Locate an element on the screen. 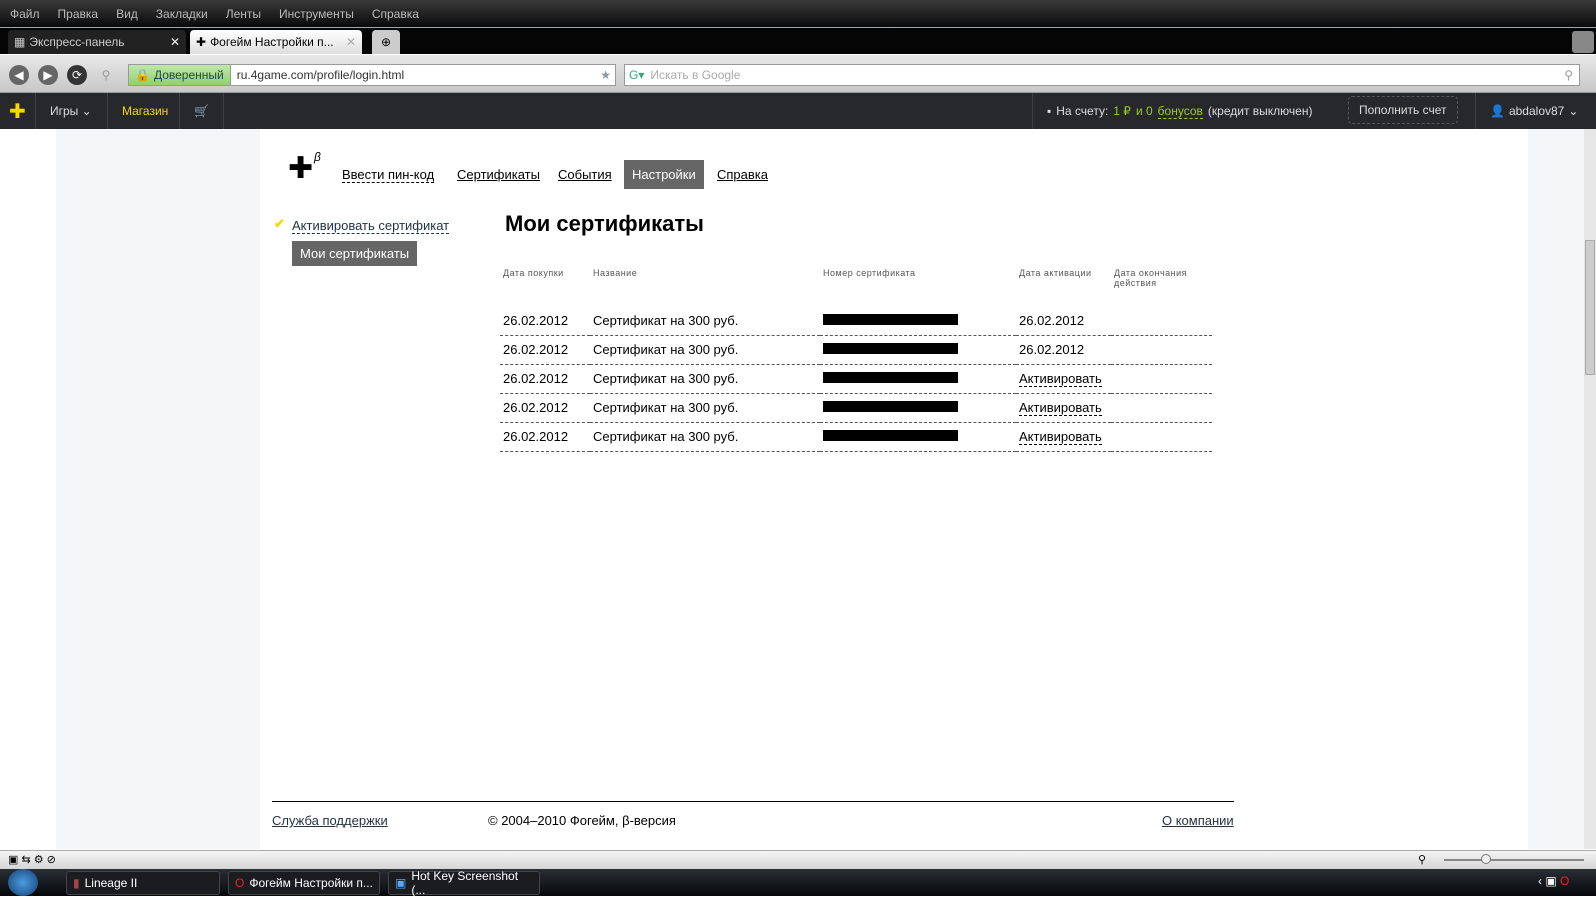  games-menu: Игры ⌄ is located at coordinates (72, 111).